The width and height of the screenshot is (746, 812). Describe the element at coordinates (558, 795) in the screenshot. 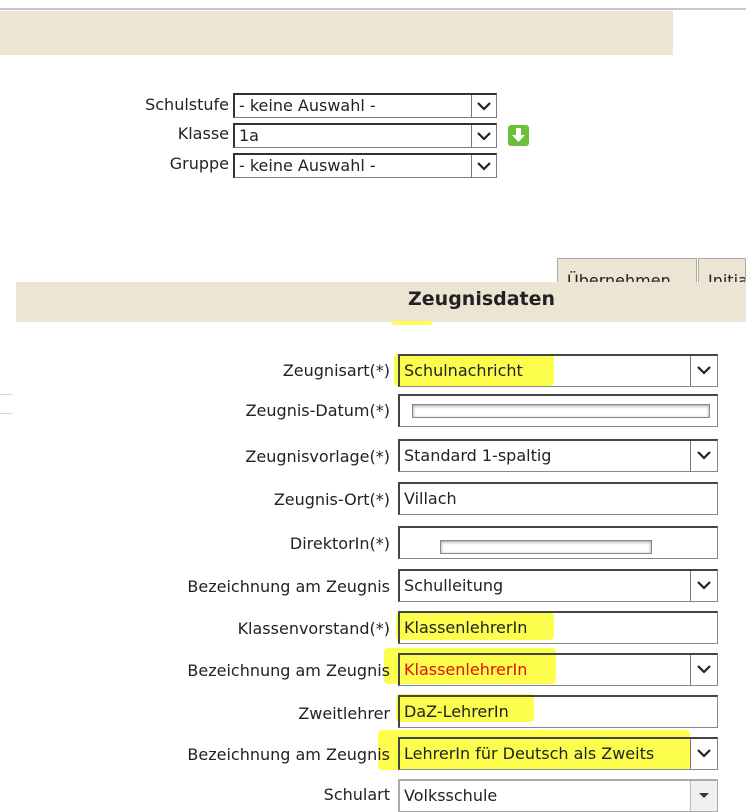

I see `schulart-select: Volksschule` at that location.